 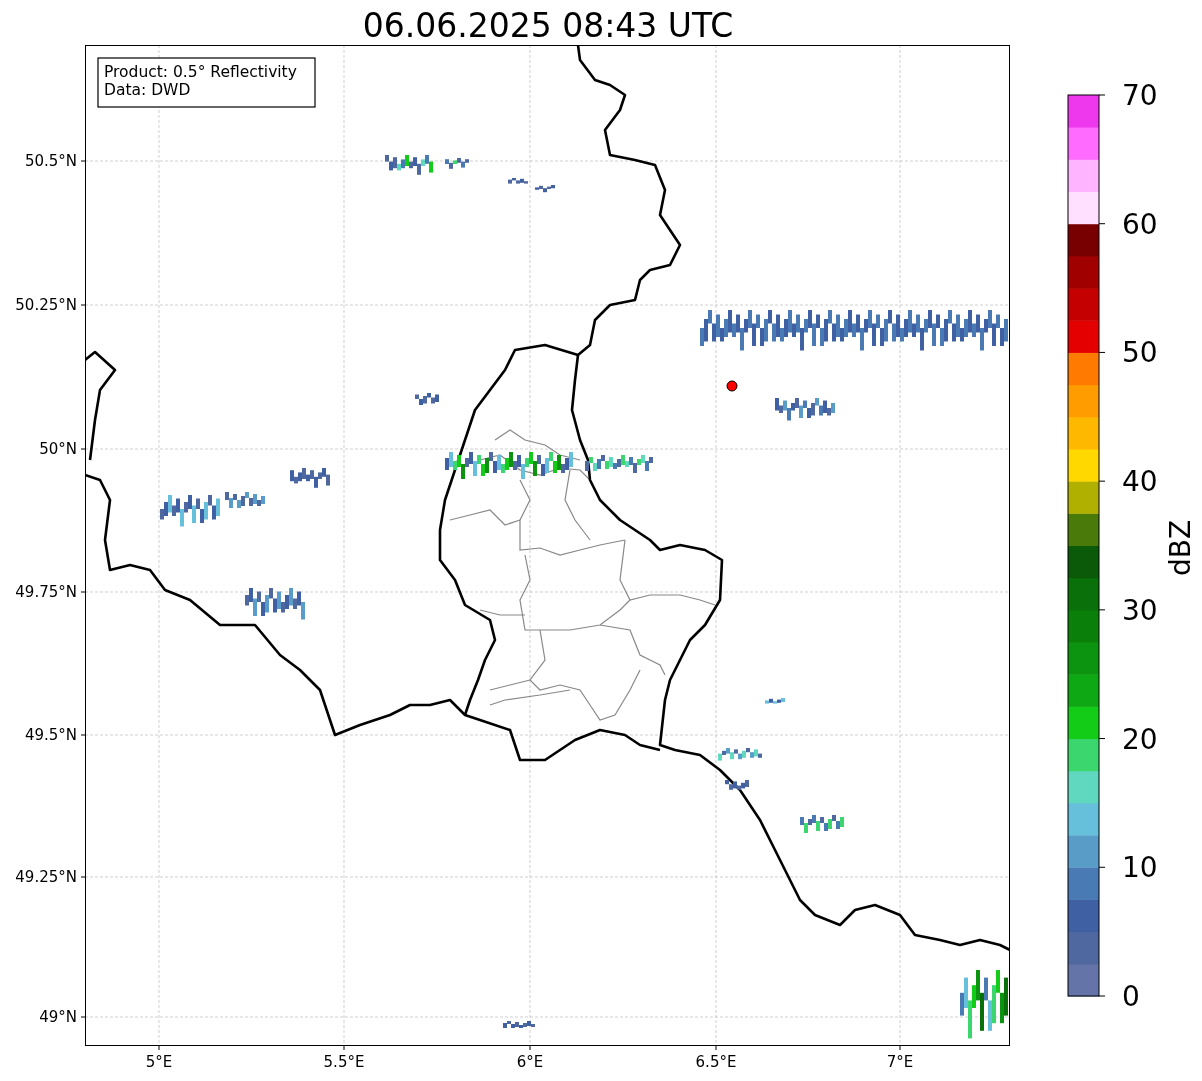 I want to click on latitude-label: 50.25°N, so click(x=46, y=305).